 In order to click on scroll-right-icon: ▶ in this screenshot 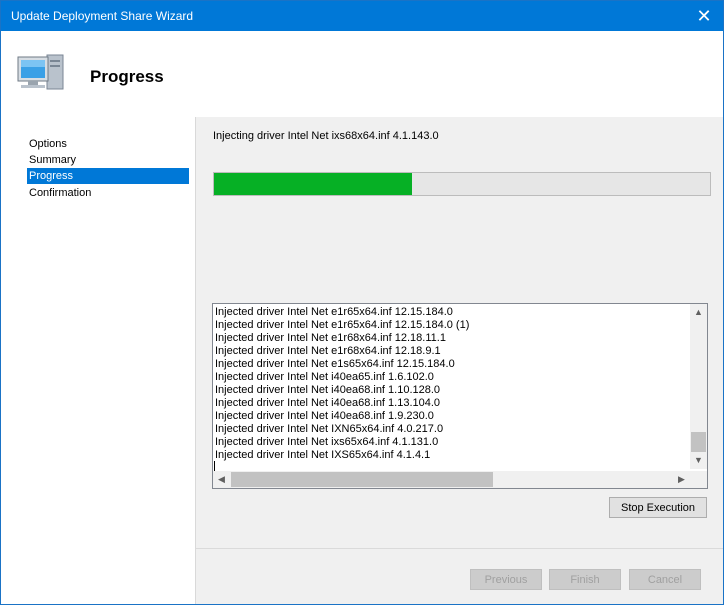, I will do `click(681, 479)`.